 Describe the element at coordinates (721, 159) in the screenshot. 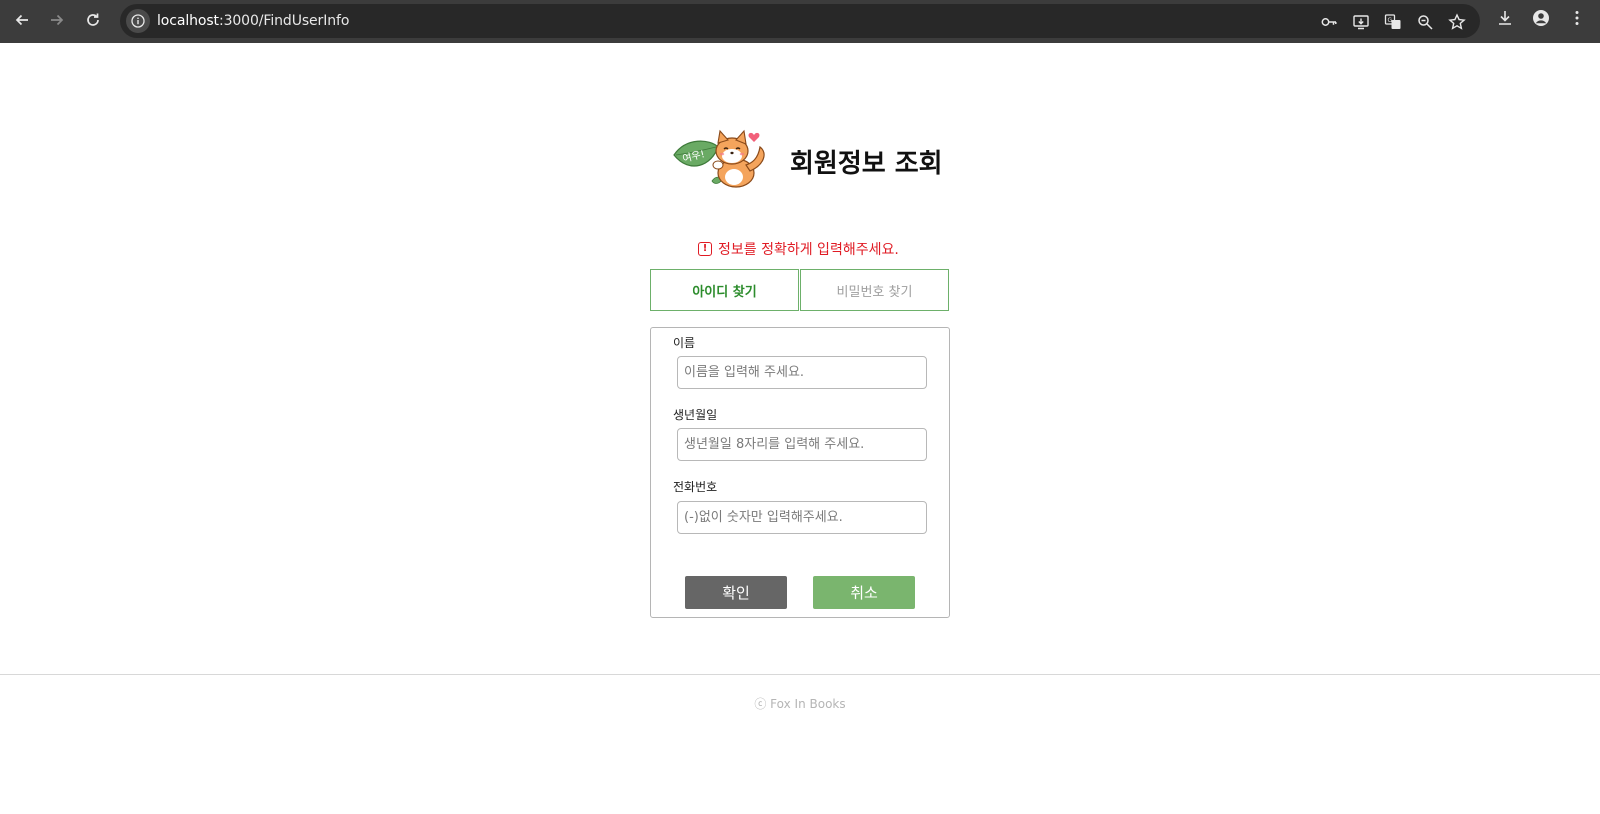

I see `fox-logo: 여우!` at that location.